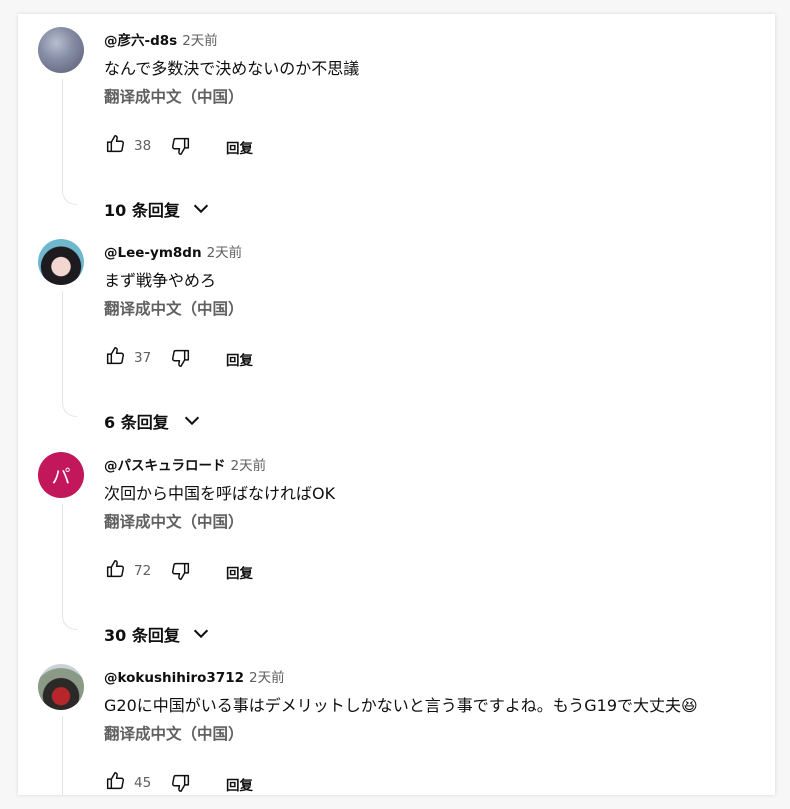 This screenshot has height=809, width=790. I want to click on avatar: パ, so click(61, 475).